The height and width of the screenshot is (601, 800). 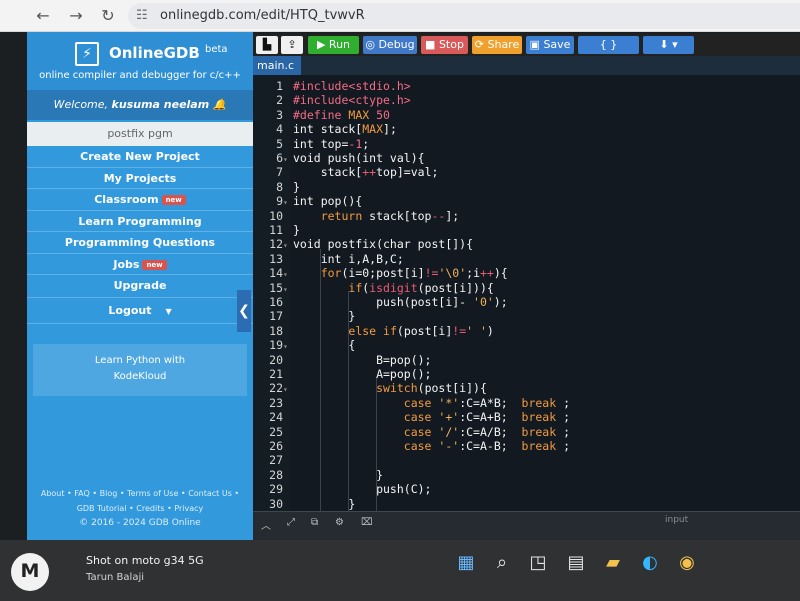 I want to click on stop-button: ■ Stop, so click(x=444, y=45).